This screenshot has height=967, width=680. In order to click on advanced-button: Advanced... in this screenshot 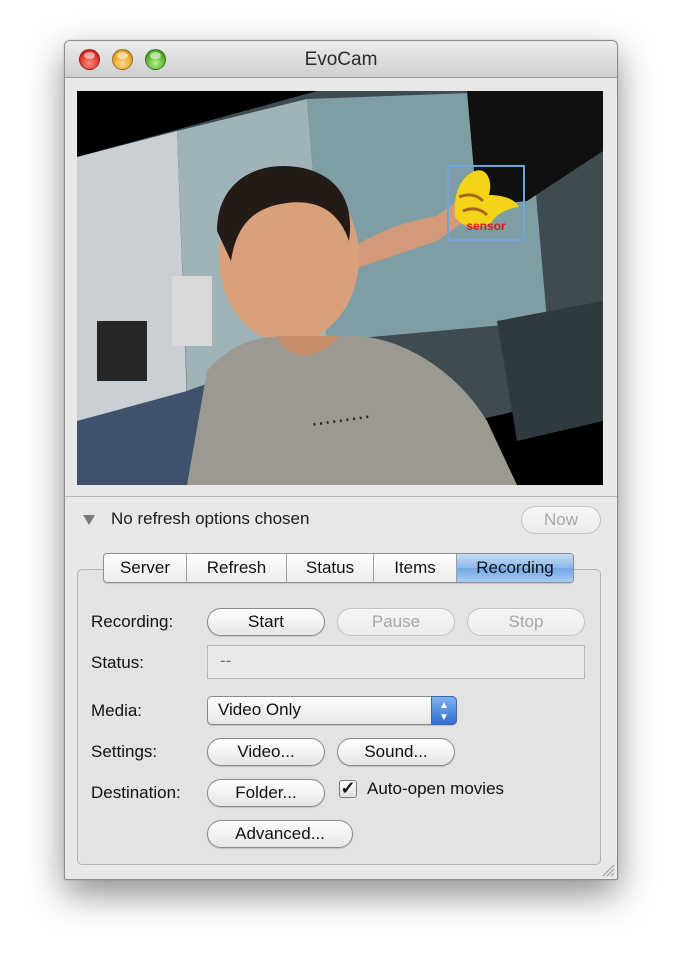, I will do `click(280, 834)`.